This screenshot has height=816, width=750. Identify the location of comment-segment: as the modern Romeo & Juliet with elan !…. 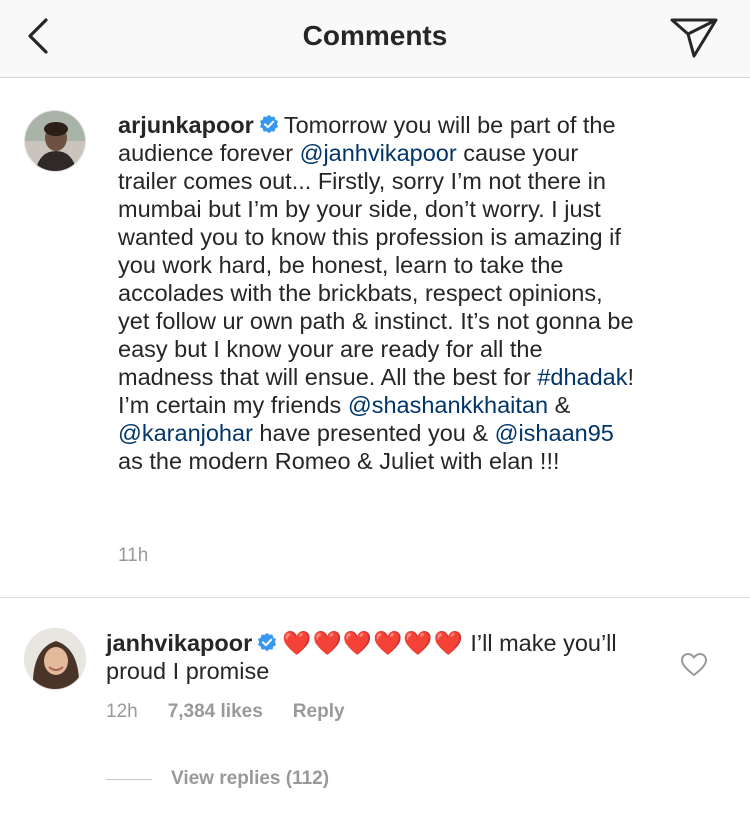
(339, 461).